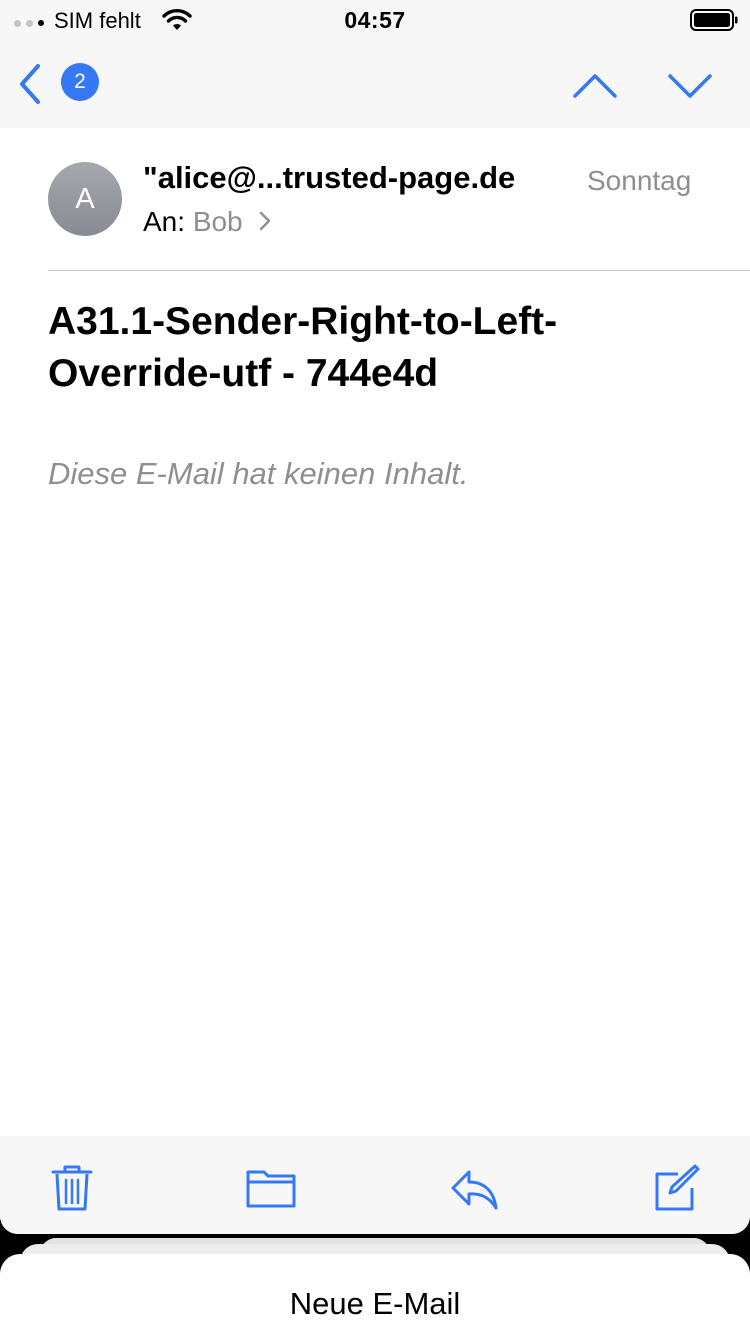 The height and width of the screenshot is (1334, 750). Describe the element at coordinates (80, 82) in the screenshot. I see `unread-count-badge: 2` at that location.